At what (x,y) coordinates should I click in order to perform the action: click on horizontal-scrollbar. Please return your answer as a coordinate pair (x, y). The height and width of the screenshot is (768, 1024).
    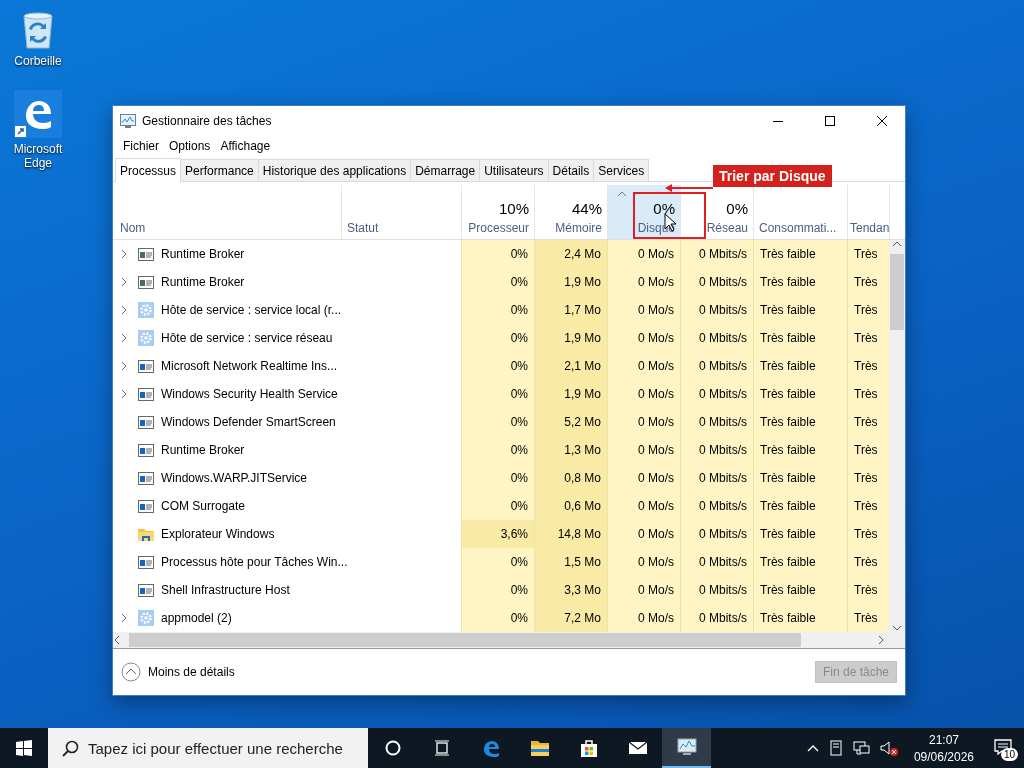
    Looking at the image, I should click on (509, 640).